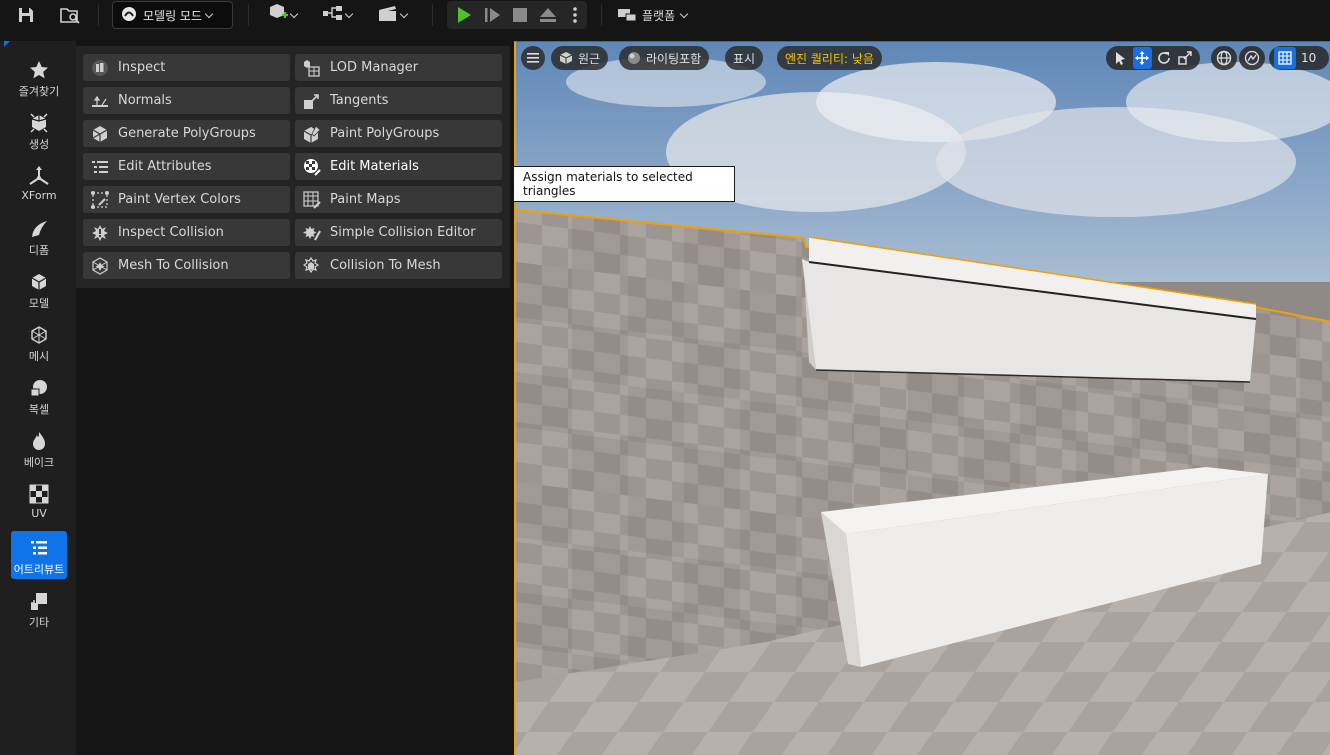 The image size is (1330, 755). I want to click on stop-button, so click(520, 15).